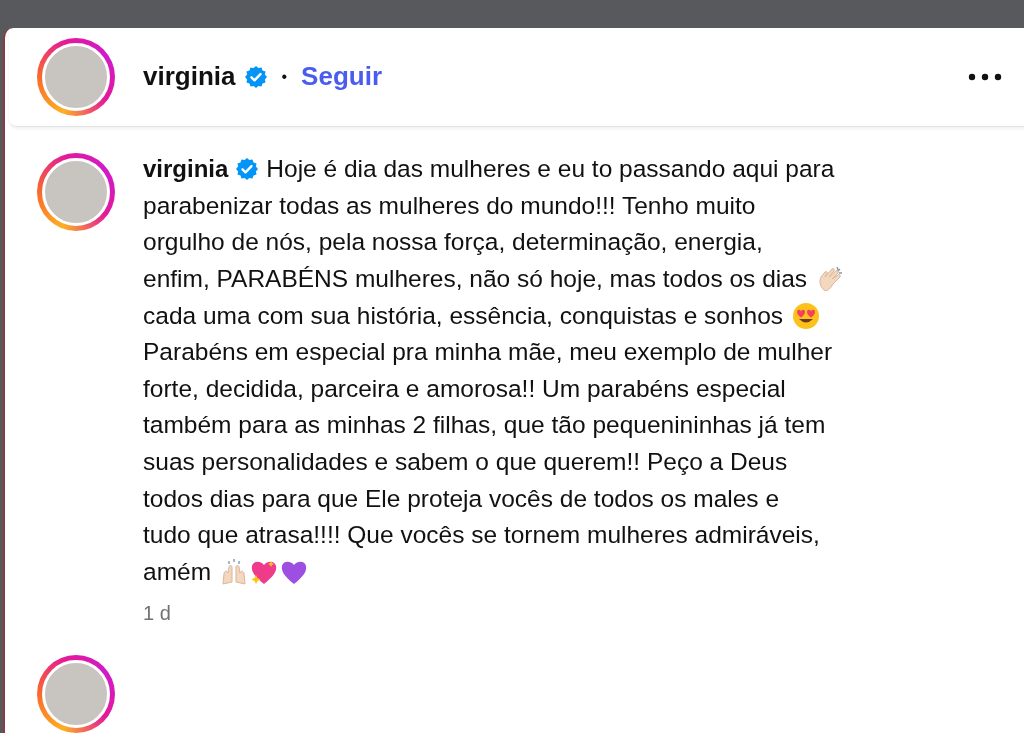 Image resolution: width=1024 pixels, height=733 pixels. I want to click on caption-line: Parabéns em especial pra minha mãe, meu exemplo de mulher, so click(488, 352).